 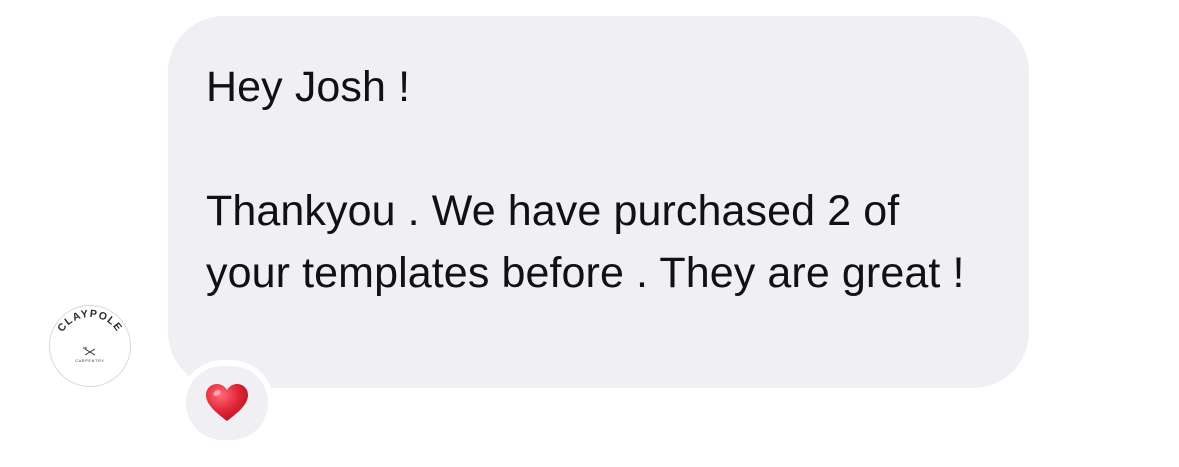 I want to click on sender-avatar: CLAYPOLE CARPENTRY, so click(x=90, y=346).